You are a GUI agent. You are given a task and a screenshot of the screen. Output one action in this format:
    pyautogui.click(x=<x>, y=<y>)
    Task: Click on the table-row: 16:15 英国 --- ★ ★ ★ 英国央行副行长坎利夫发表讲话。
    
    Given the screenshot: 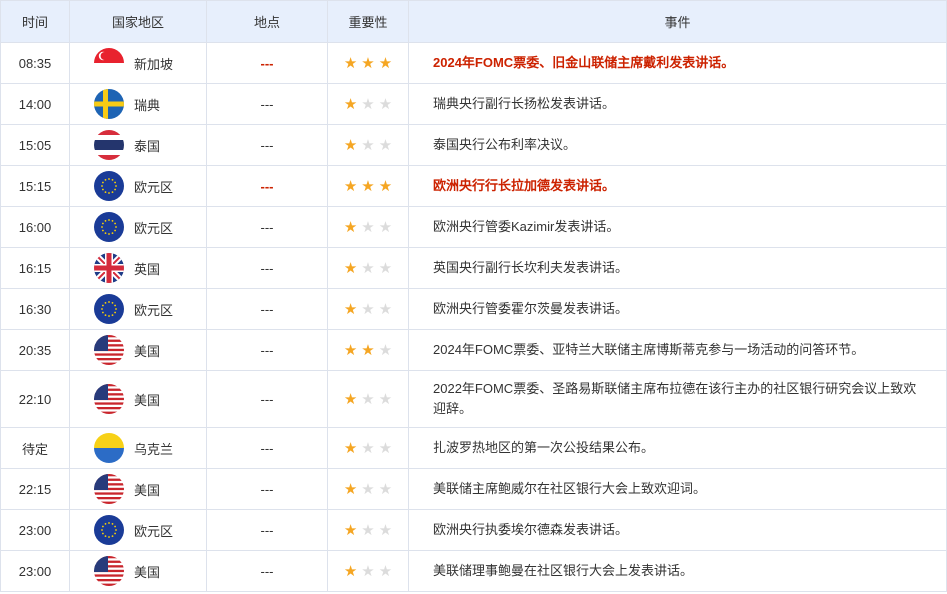 What is the action you would take?
    pyautogui.click(x=473, y=268)
    